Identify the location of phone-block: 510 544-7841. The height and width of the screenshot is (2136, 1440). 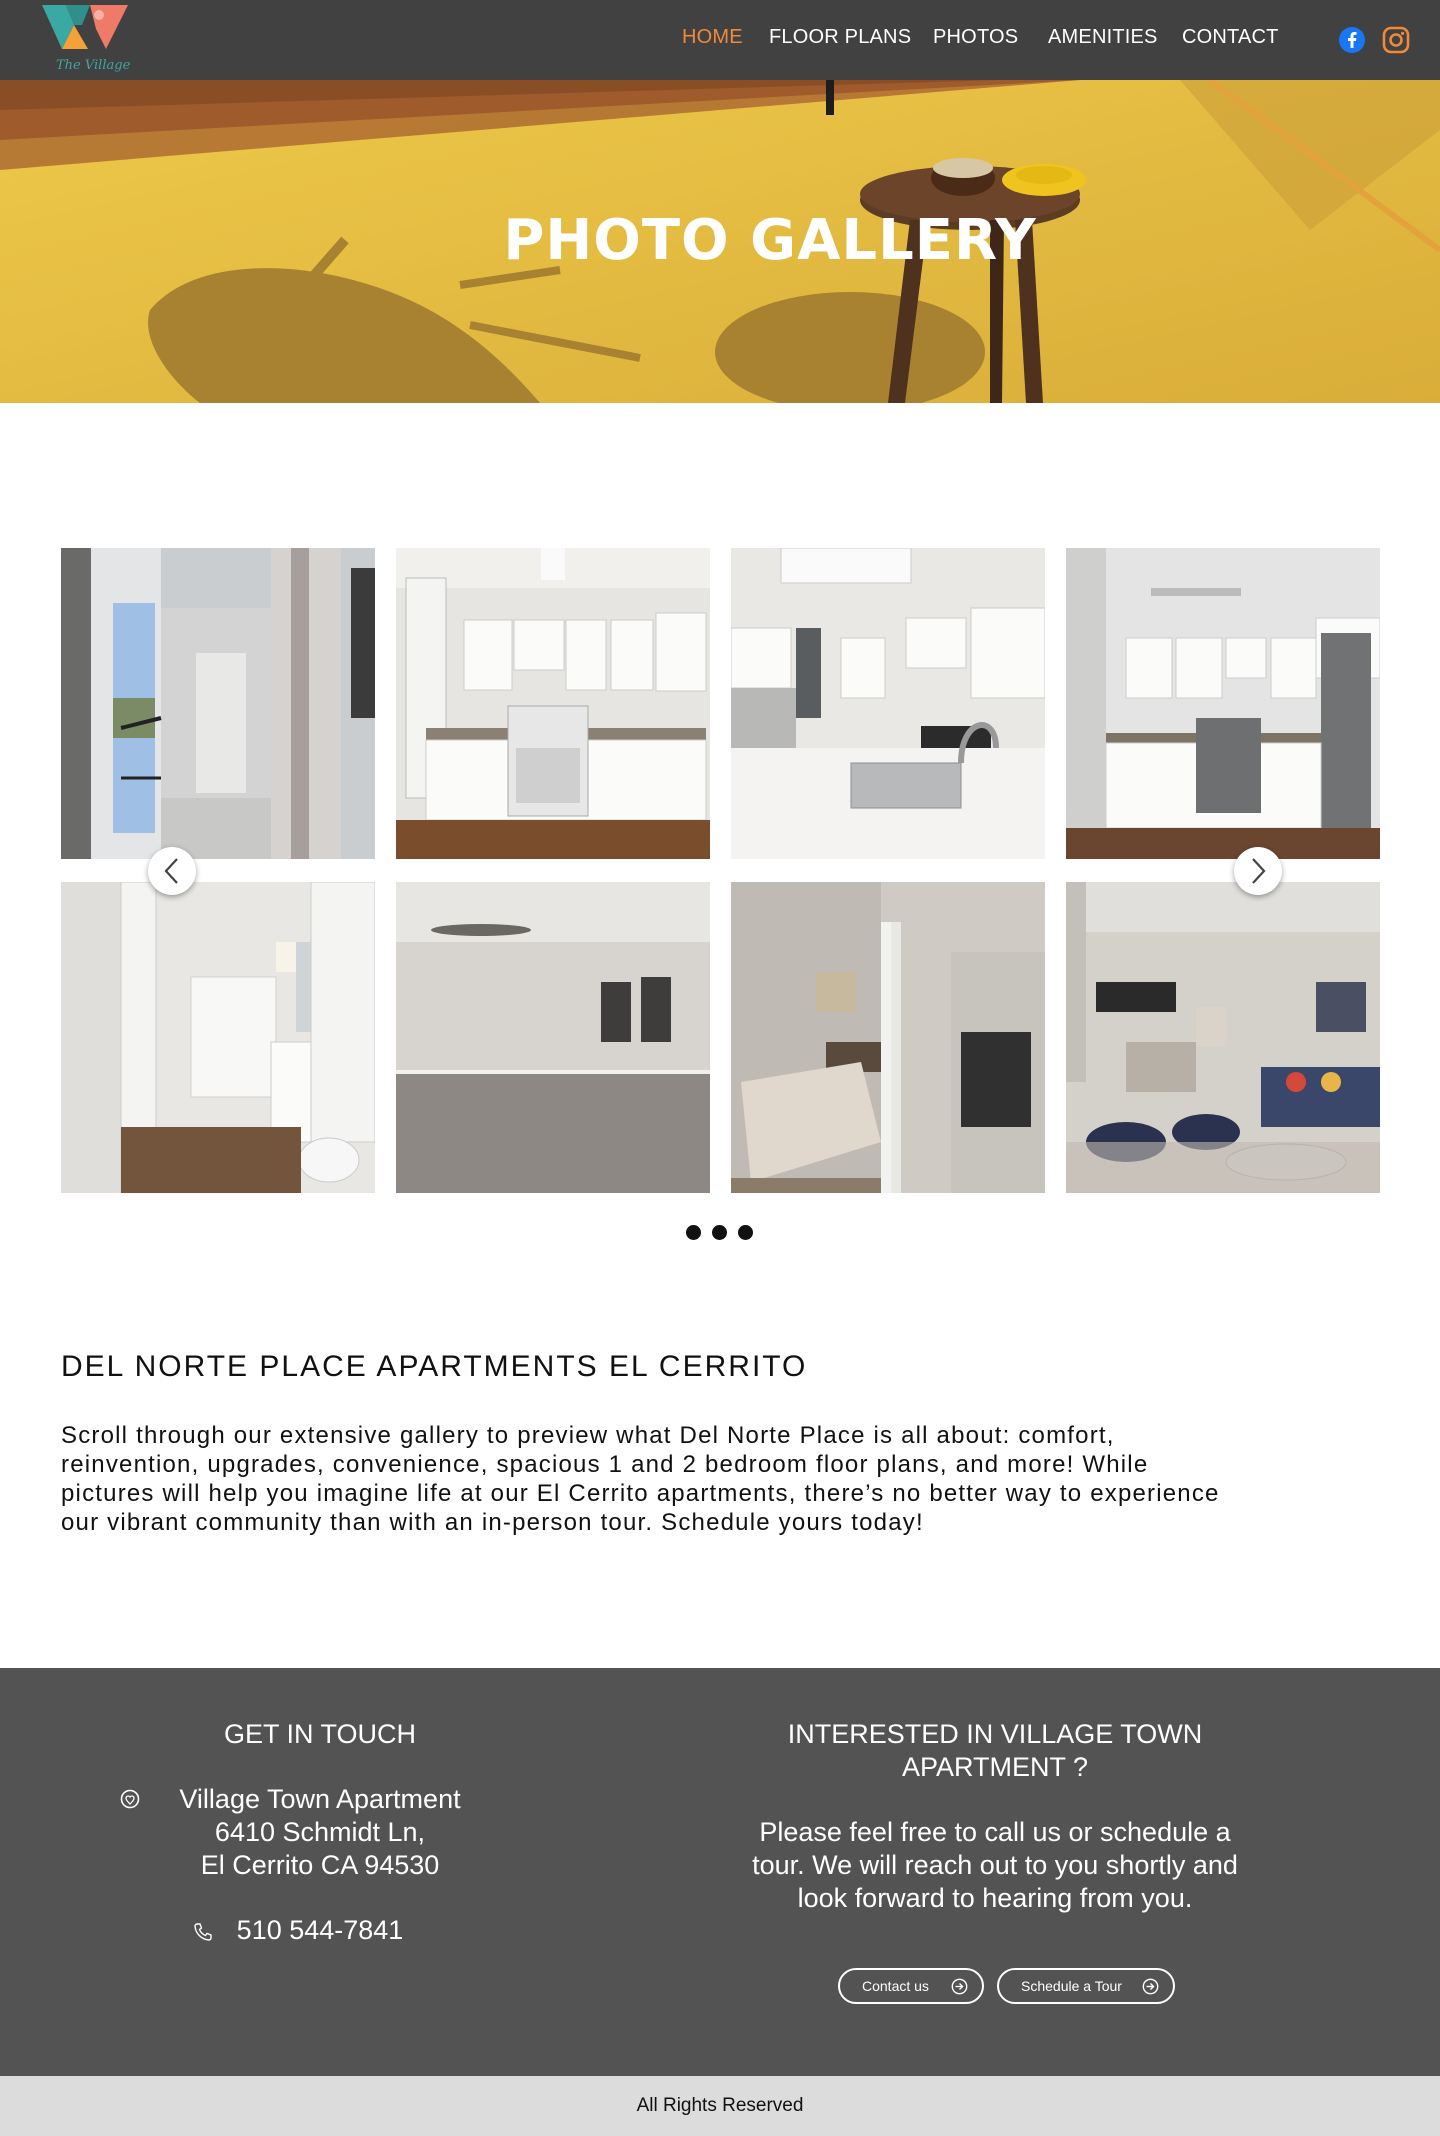
(320, 1930).